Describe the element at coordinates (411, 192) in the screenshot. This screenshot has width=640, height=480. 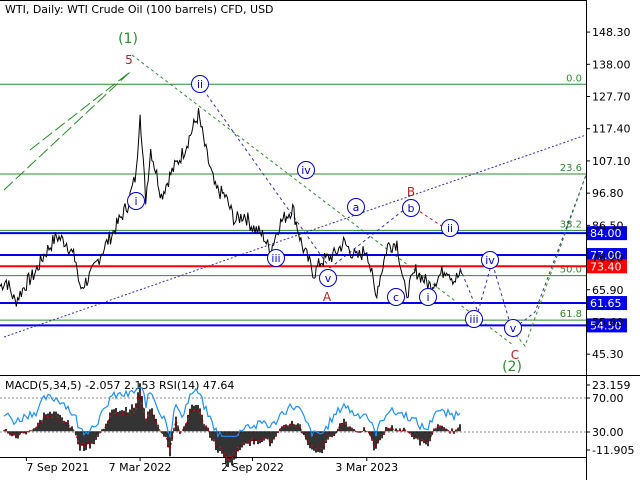
I see `corrective-wave-label: B` at that location.